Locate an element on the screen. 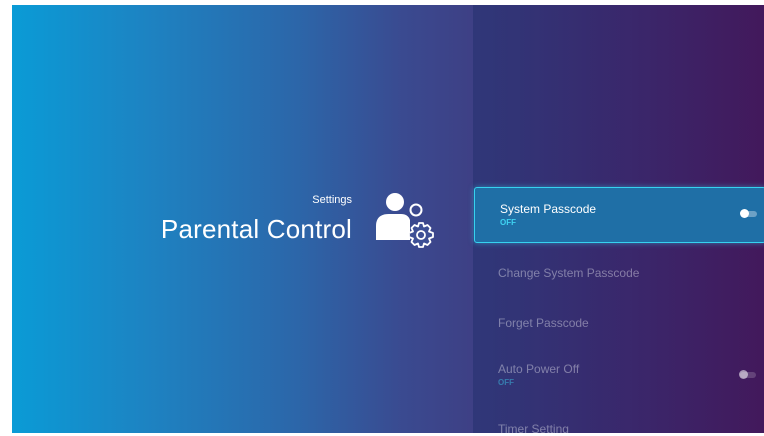  breadcrumb: Settings is located at coordinates (332, 200).